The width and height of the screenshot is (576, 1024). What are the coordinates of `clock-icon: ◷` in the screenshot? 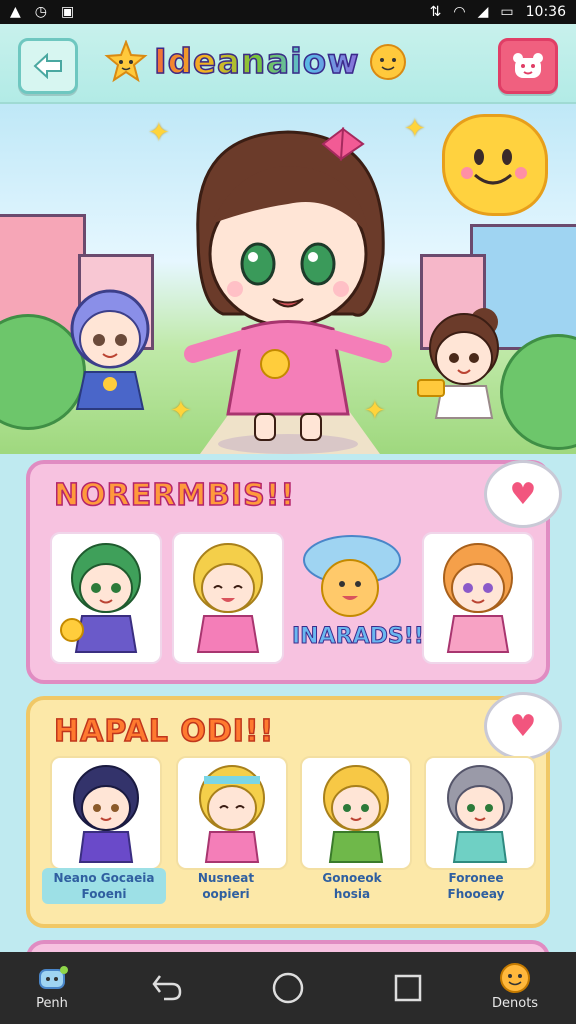 It's located at (40, 12).